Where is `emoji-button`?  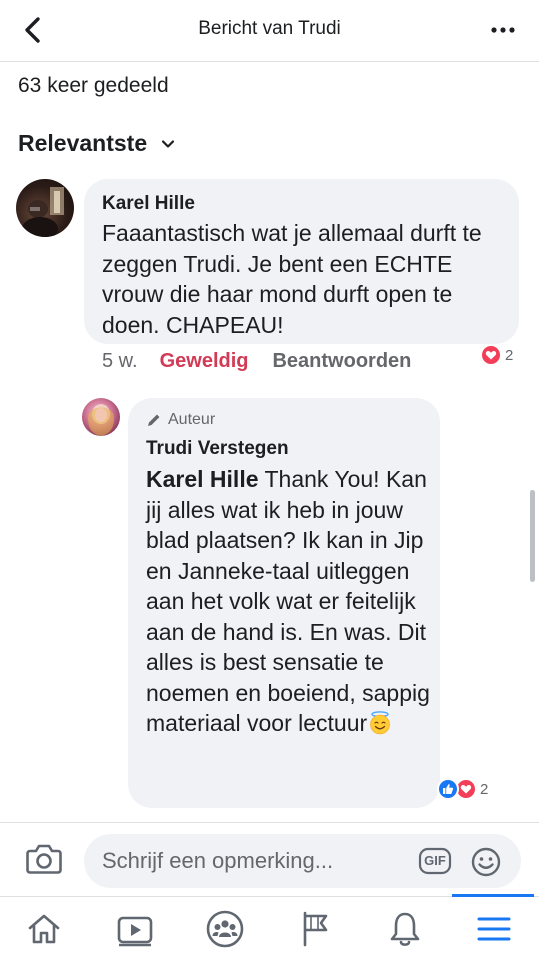 emoji-button is located at coordinates (486, 862).